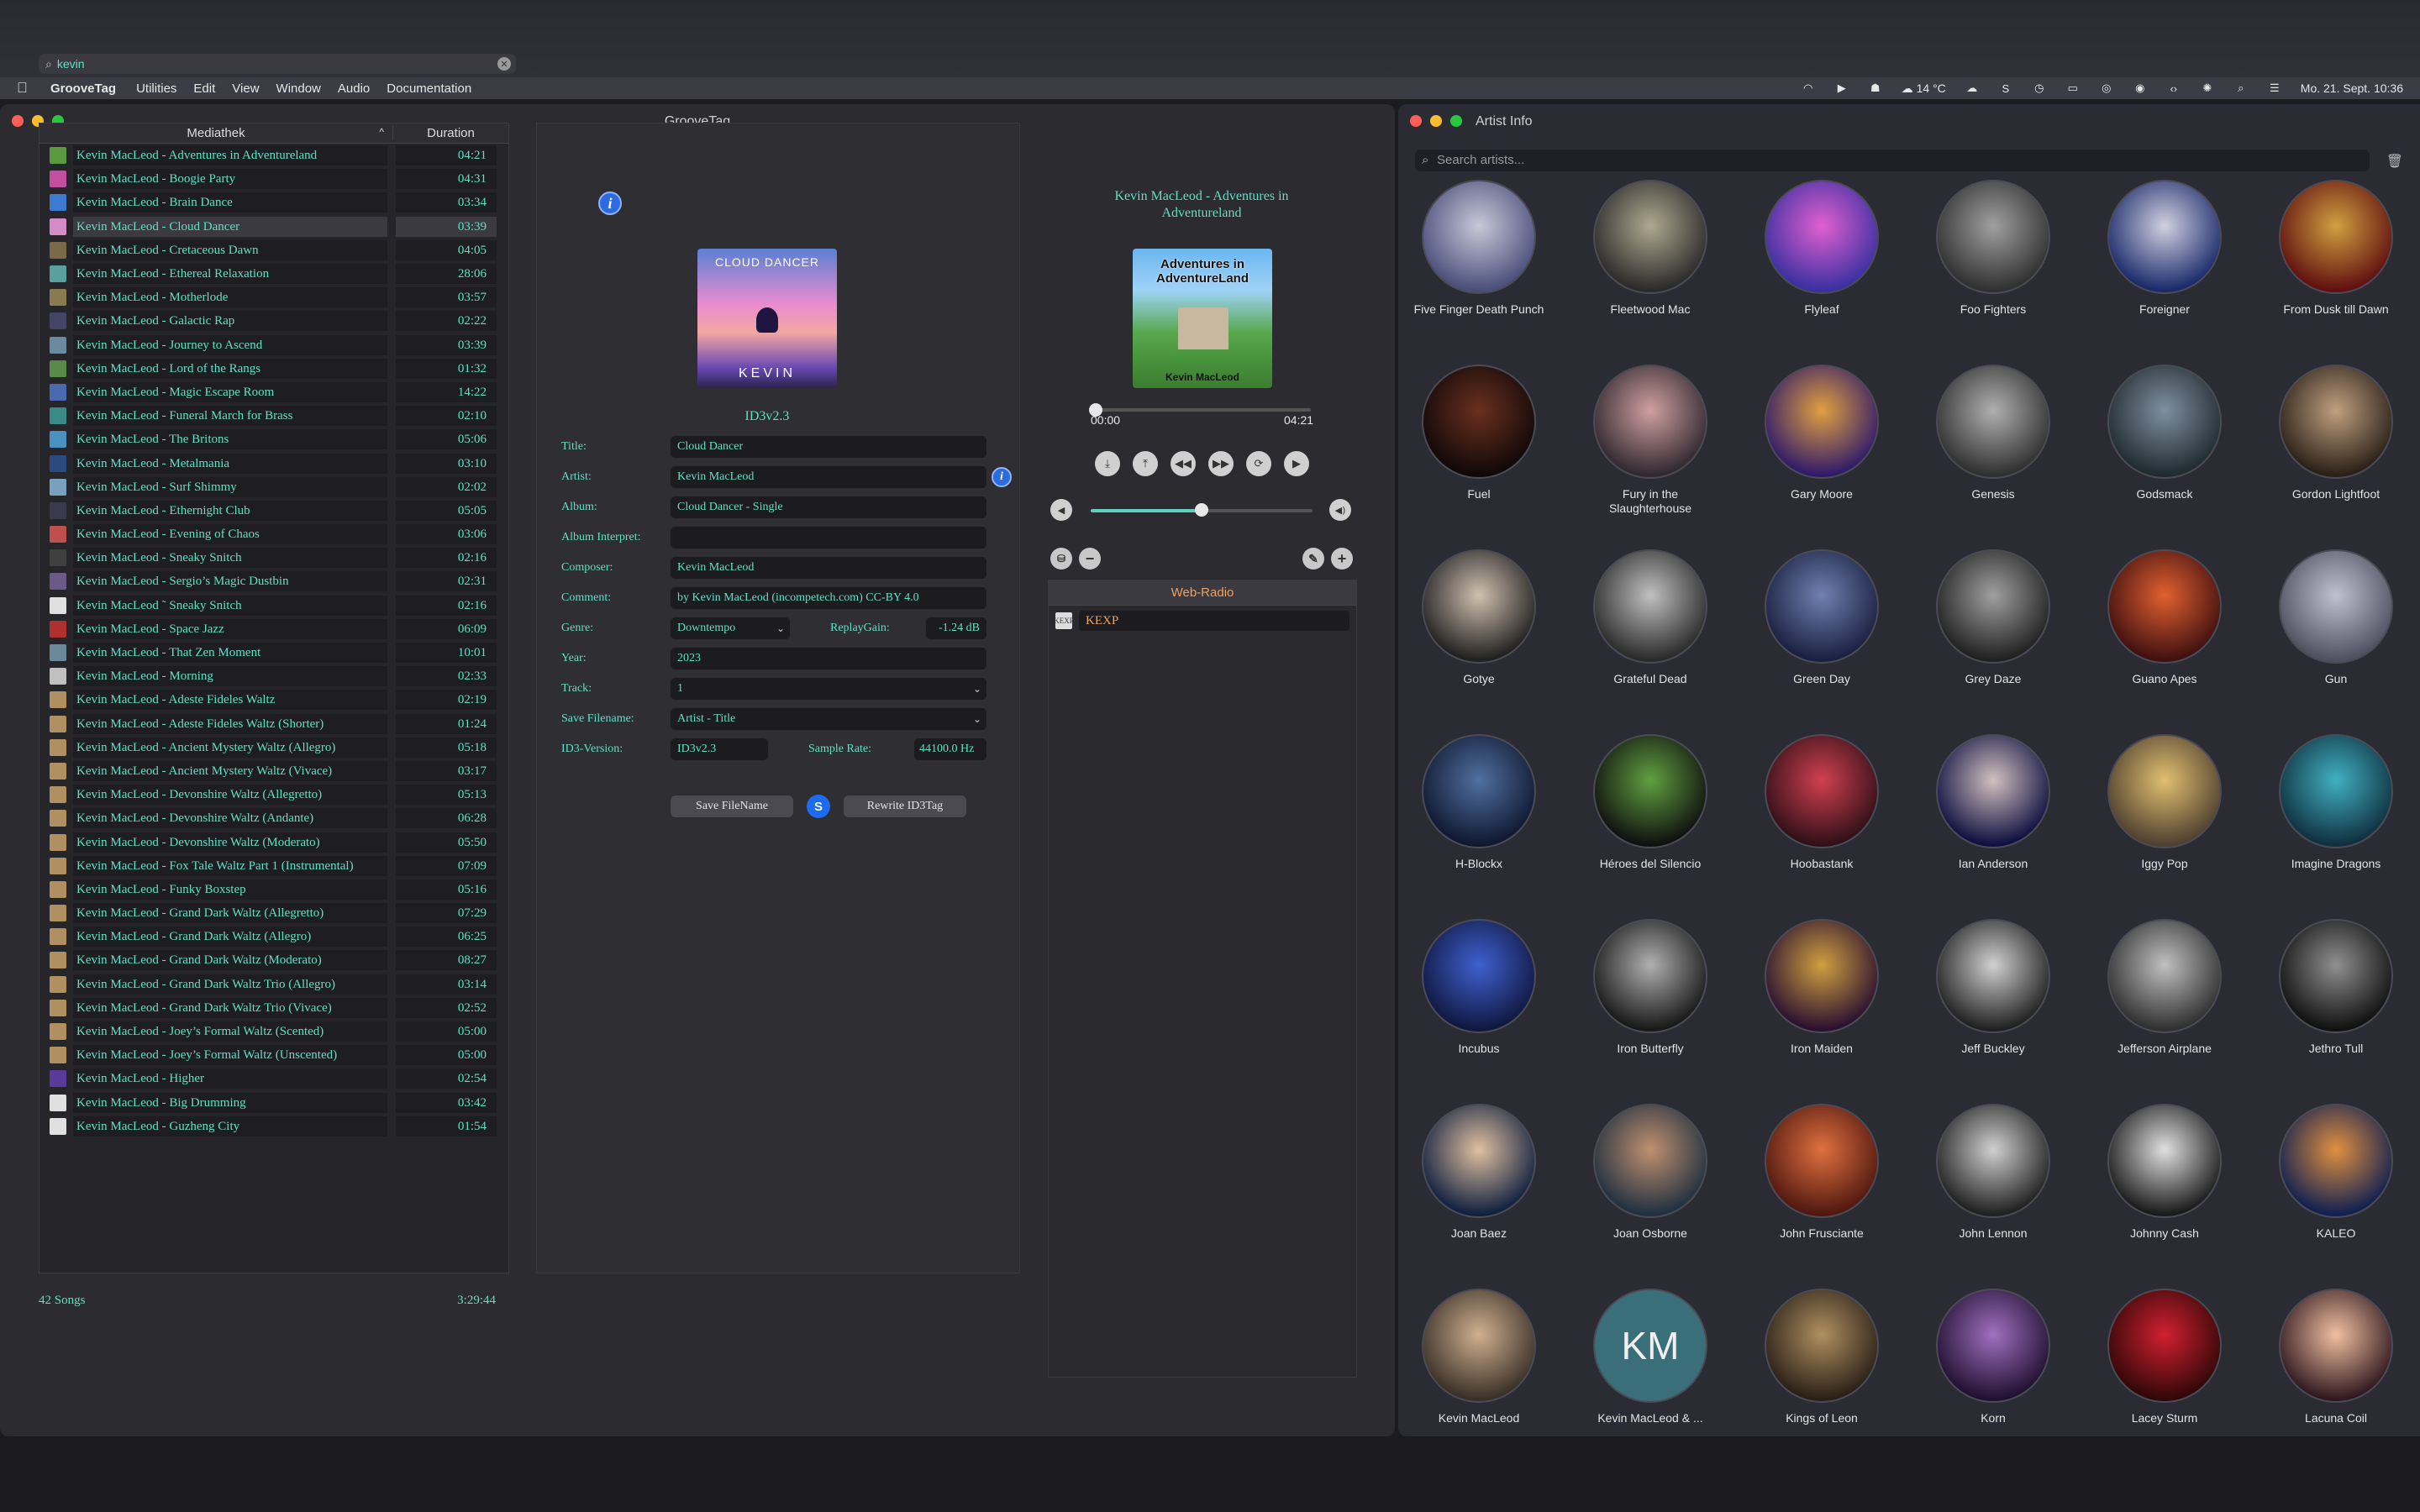 This screenshot has width=2420, height=1512. I want to click on add-station-button: +, so click(1342, 559).